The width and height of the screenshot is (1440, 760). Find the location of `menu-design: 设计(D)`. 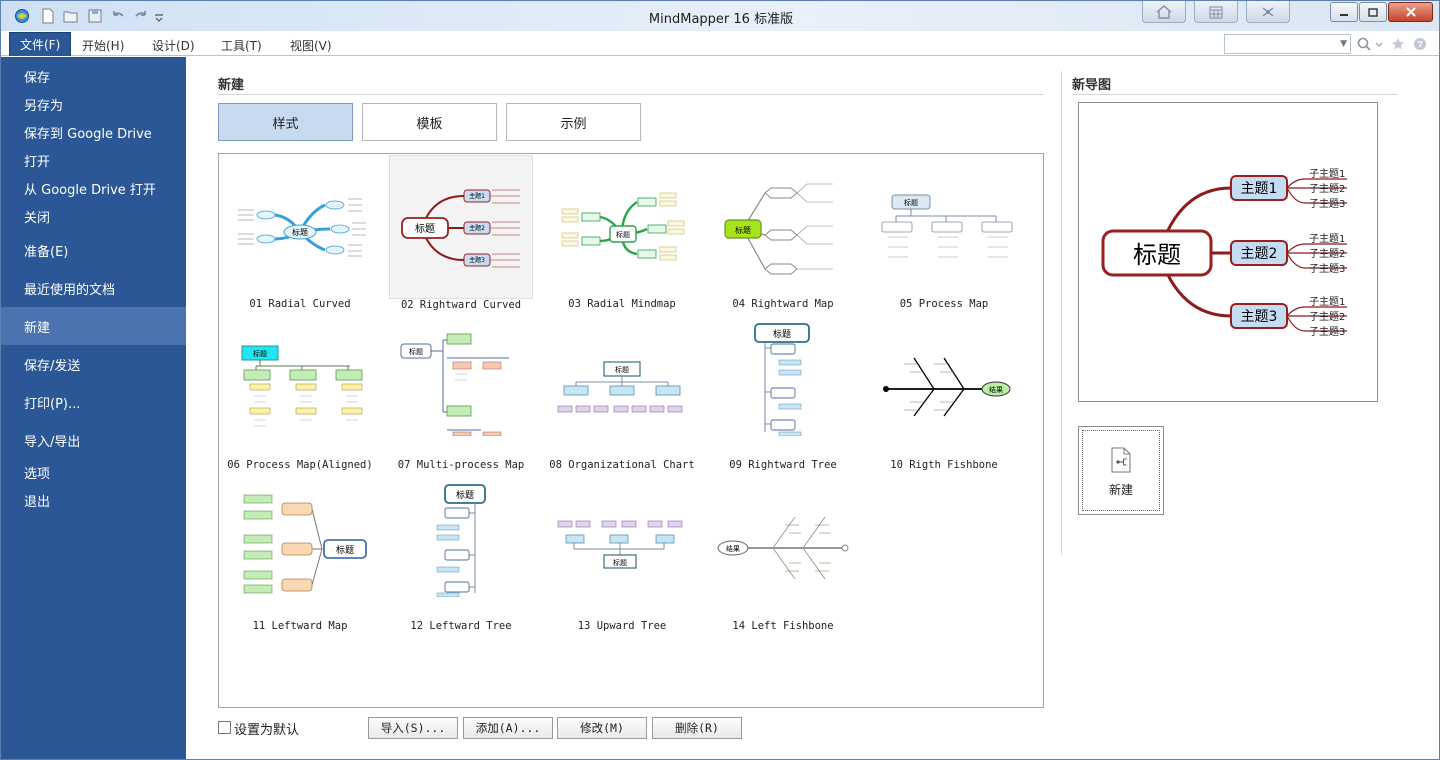

menu-design: 设计(D) is located at coordinates (173, 45).